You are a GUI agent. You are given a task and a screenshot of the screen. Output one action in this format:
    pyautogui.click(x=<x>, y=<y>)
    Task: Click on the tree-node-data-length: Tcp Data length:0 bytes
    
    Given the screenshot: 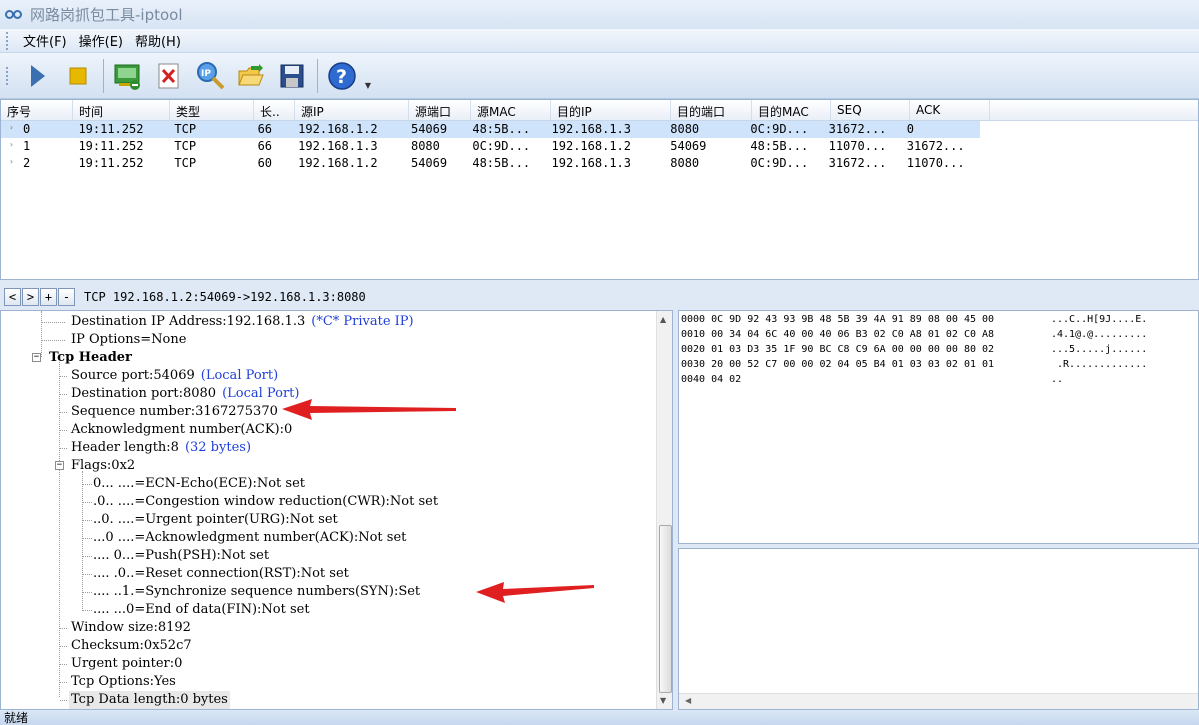 What is the action you would take?
    pyautogui.click(x=149, y=700)
    